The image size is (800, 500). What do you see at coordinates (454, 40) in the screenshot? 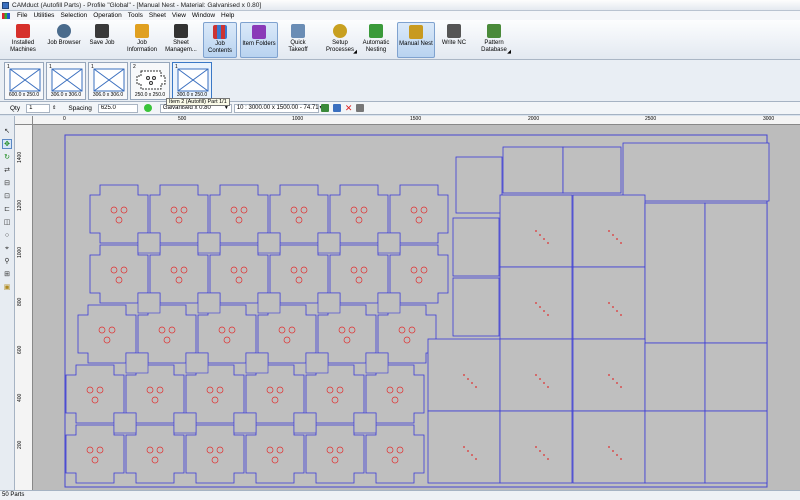
I see `write-nc-button: Write NC` at bounding box center [454, 40].